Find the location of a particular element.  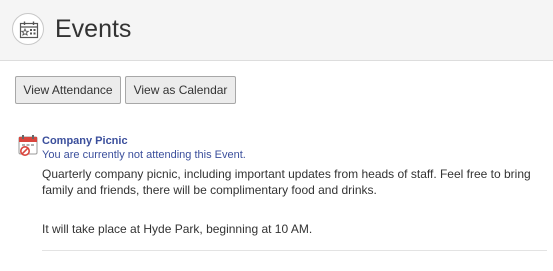

view-as-calendar-button: View as Calendar is located at coordinates (180, 90).